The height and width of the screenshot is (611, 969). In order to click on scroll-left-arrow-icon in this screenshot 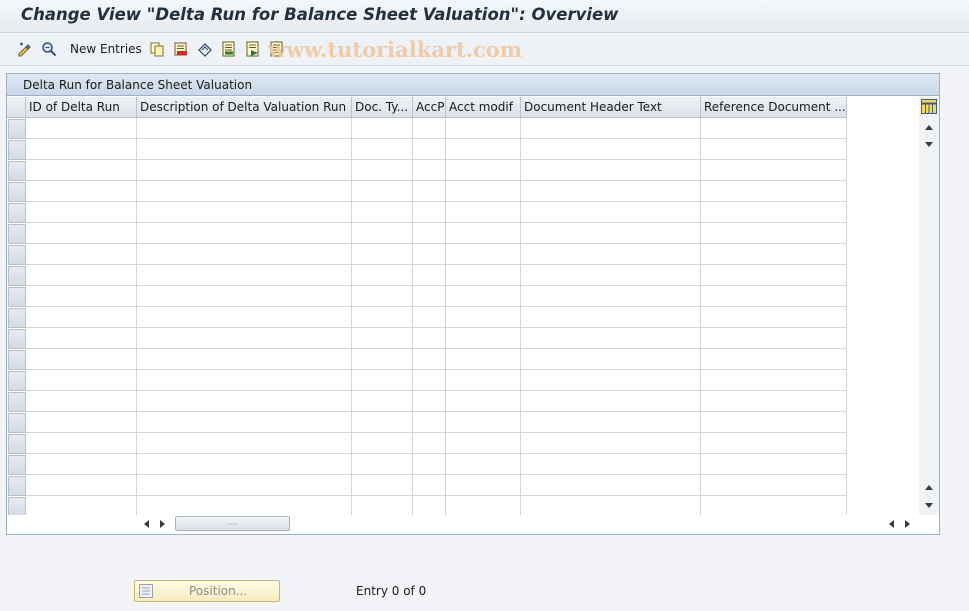, I will do `click(146, 524)`.